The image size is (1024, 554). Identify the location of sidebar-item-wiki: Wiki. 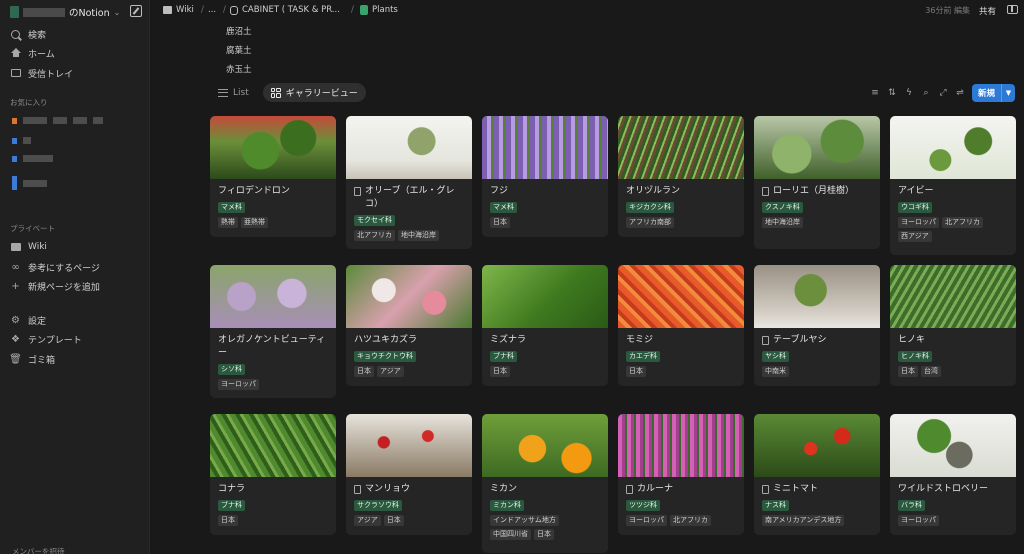
(28, 247).